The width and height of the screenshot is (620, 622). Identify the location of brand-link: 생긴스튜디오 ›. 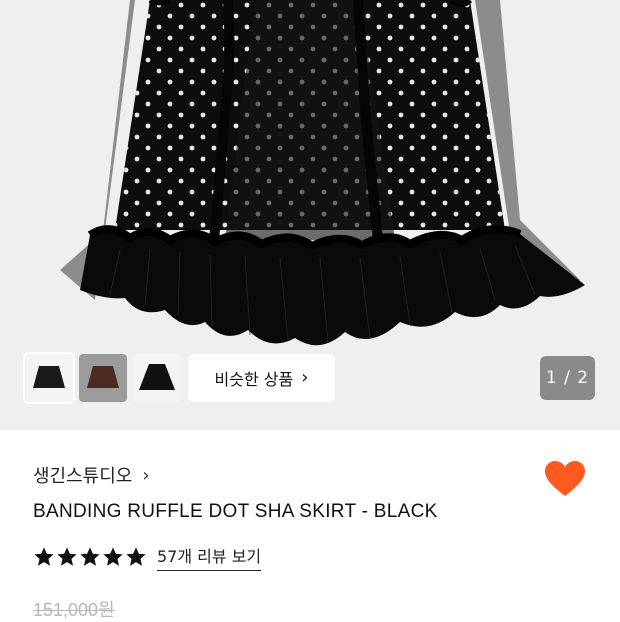
(91, 475).